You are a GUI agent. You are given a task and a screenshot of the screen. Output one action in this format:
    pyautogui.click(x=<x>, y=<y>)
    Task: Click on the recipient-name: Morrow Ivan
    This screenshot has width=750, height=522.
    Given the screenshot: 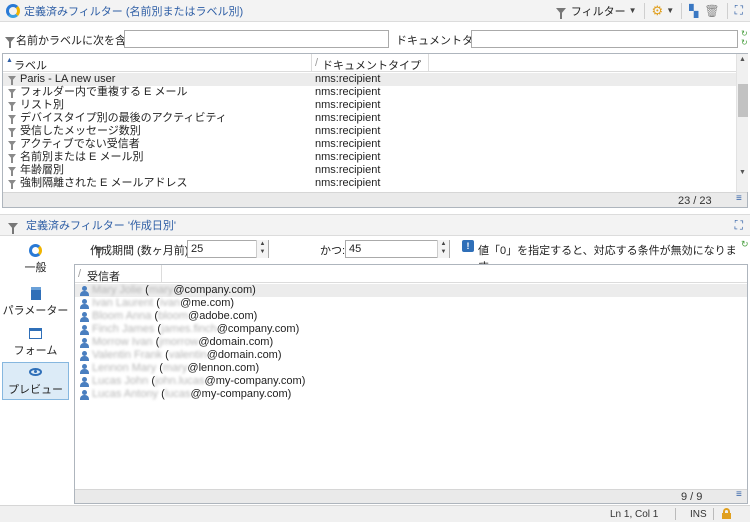 What is the action you would take?
    pyautogui.click(x=122, y=342)
    